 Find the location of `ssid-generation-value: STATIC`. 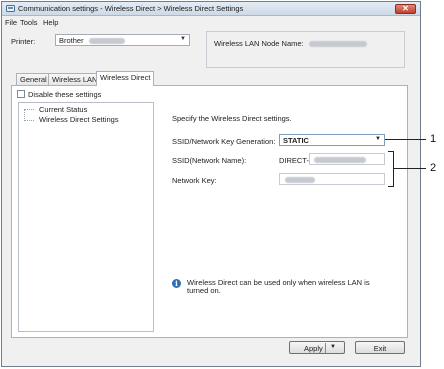

ssid-generation-value: STATIC is located at coordinates (296, 140).